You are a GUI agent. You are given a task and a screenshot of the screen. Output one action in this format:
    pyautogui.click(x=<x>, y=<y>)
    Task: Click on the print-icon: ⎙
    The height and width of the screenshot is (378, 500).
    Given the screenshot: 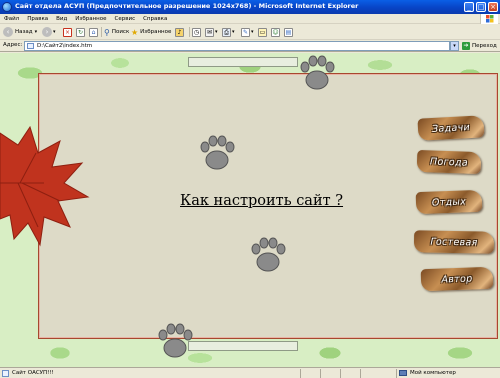 What is the action you would take?
    pyautogui.click(x=226, y=32)
    